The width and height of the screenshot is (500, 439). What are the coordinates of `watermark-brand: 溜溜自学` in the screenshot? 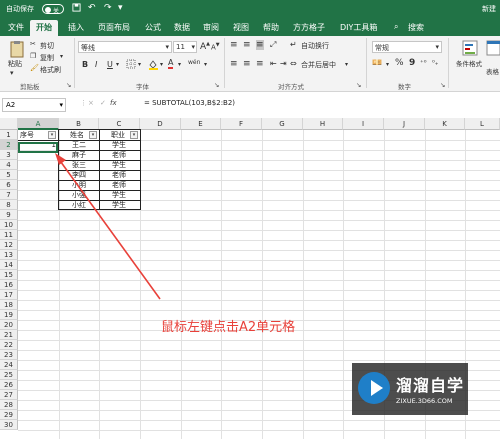 It's located at (430, 385).